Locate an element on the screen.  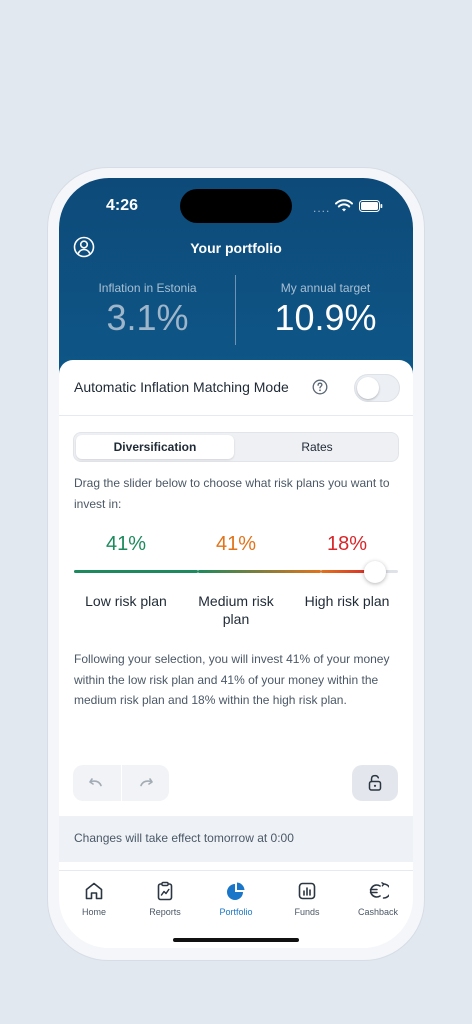
inflation-mode-label: Automatic Inflation Matching Mode is located at coordinates (181, 387).